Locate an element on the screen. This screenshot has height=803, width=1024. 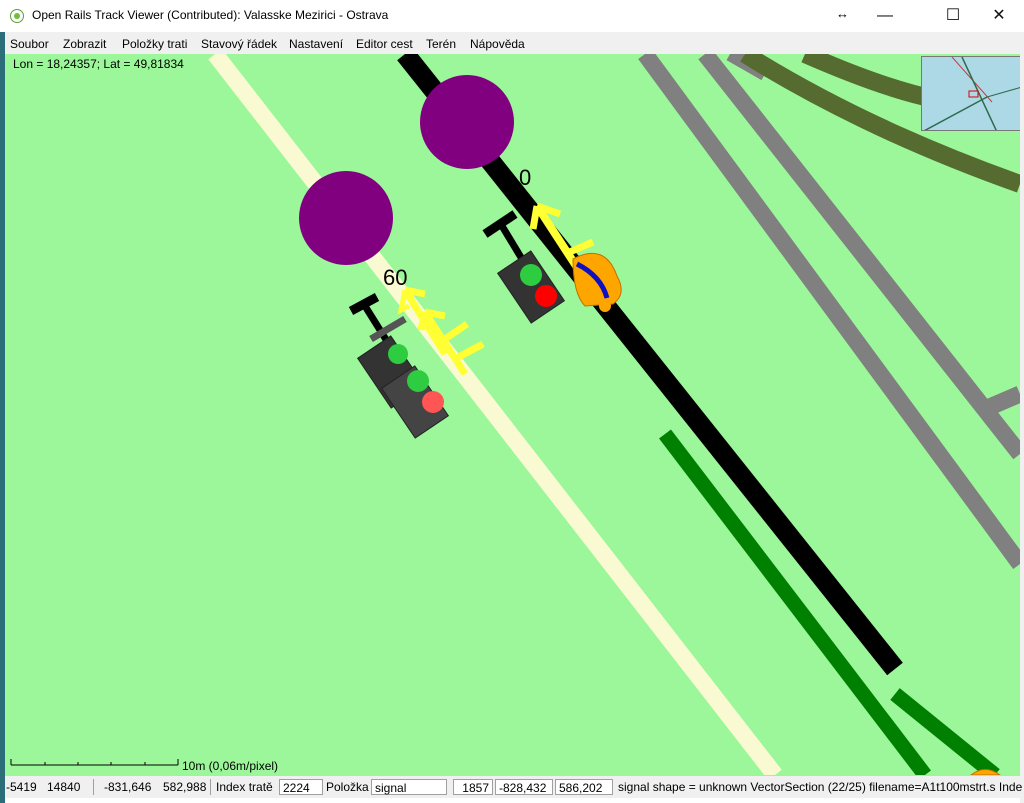
menu-editor-cest: Editor cest is located at coordinates (384, 44).